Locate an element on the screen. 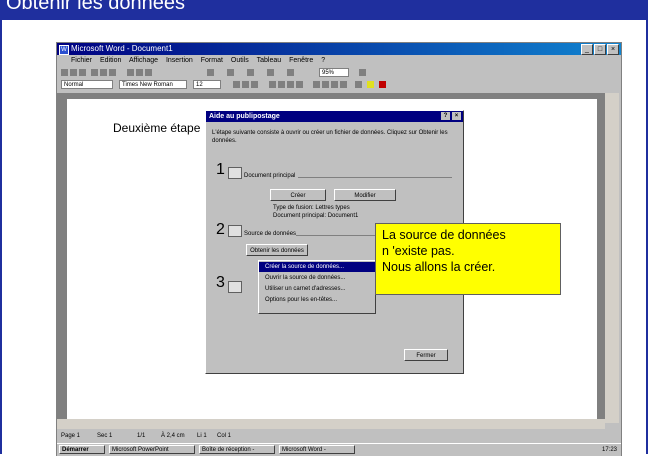 The width and height of the screenshot is (648, 456). word-titlebar: W Microsoft Word - Document1 _ □ × is located at coordinates (339, 49).